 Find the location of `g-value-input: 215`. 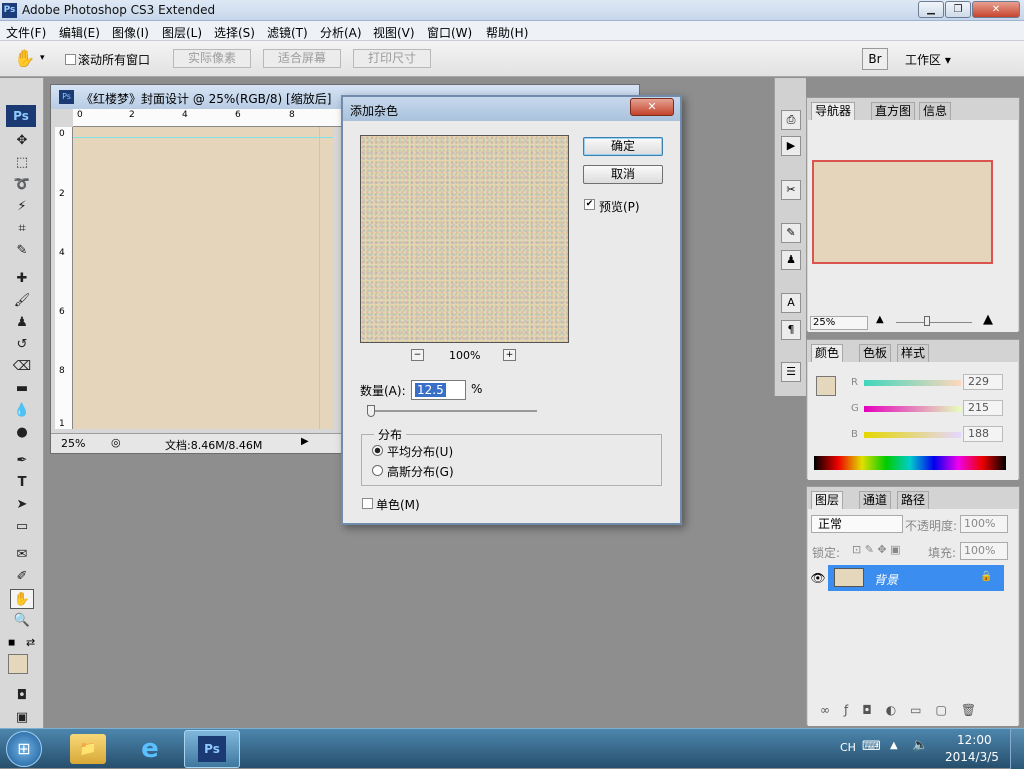

g-value-input: 215 is located at coordinates (983, 408).